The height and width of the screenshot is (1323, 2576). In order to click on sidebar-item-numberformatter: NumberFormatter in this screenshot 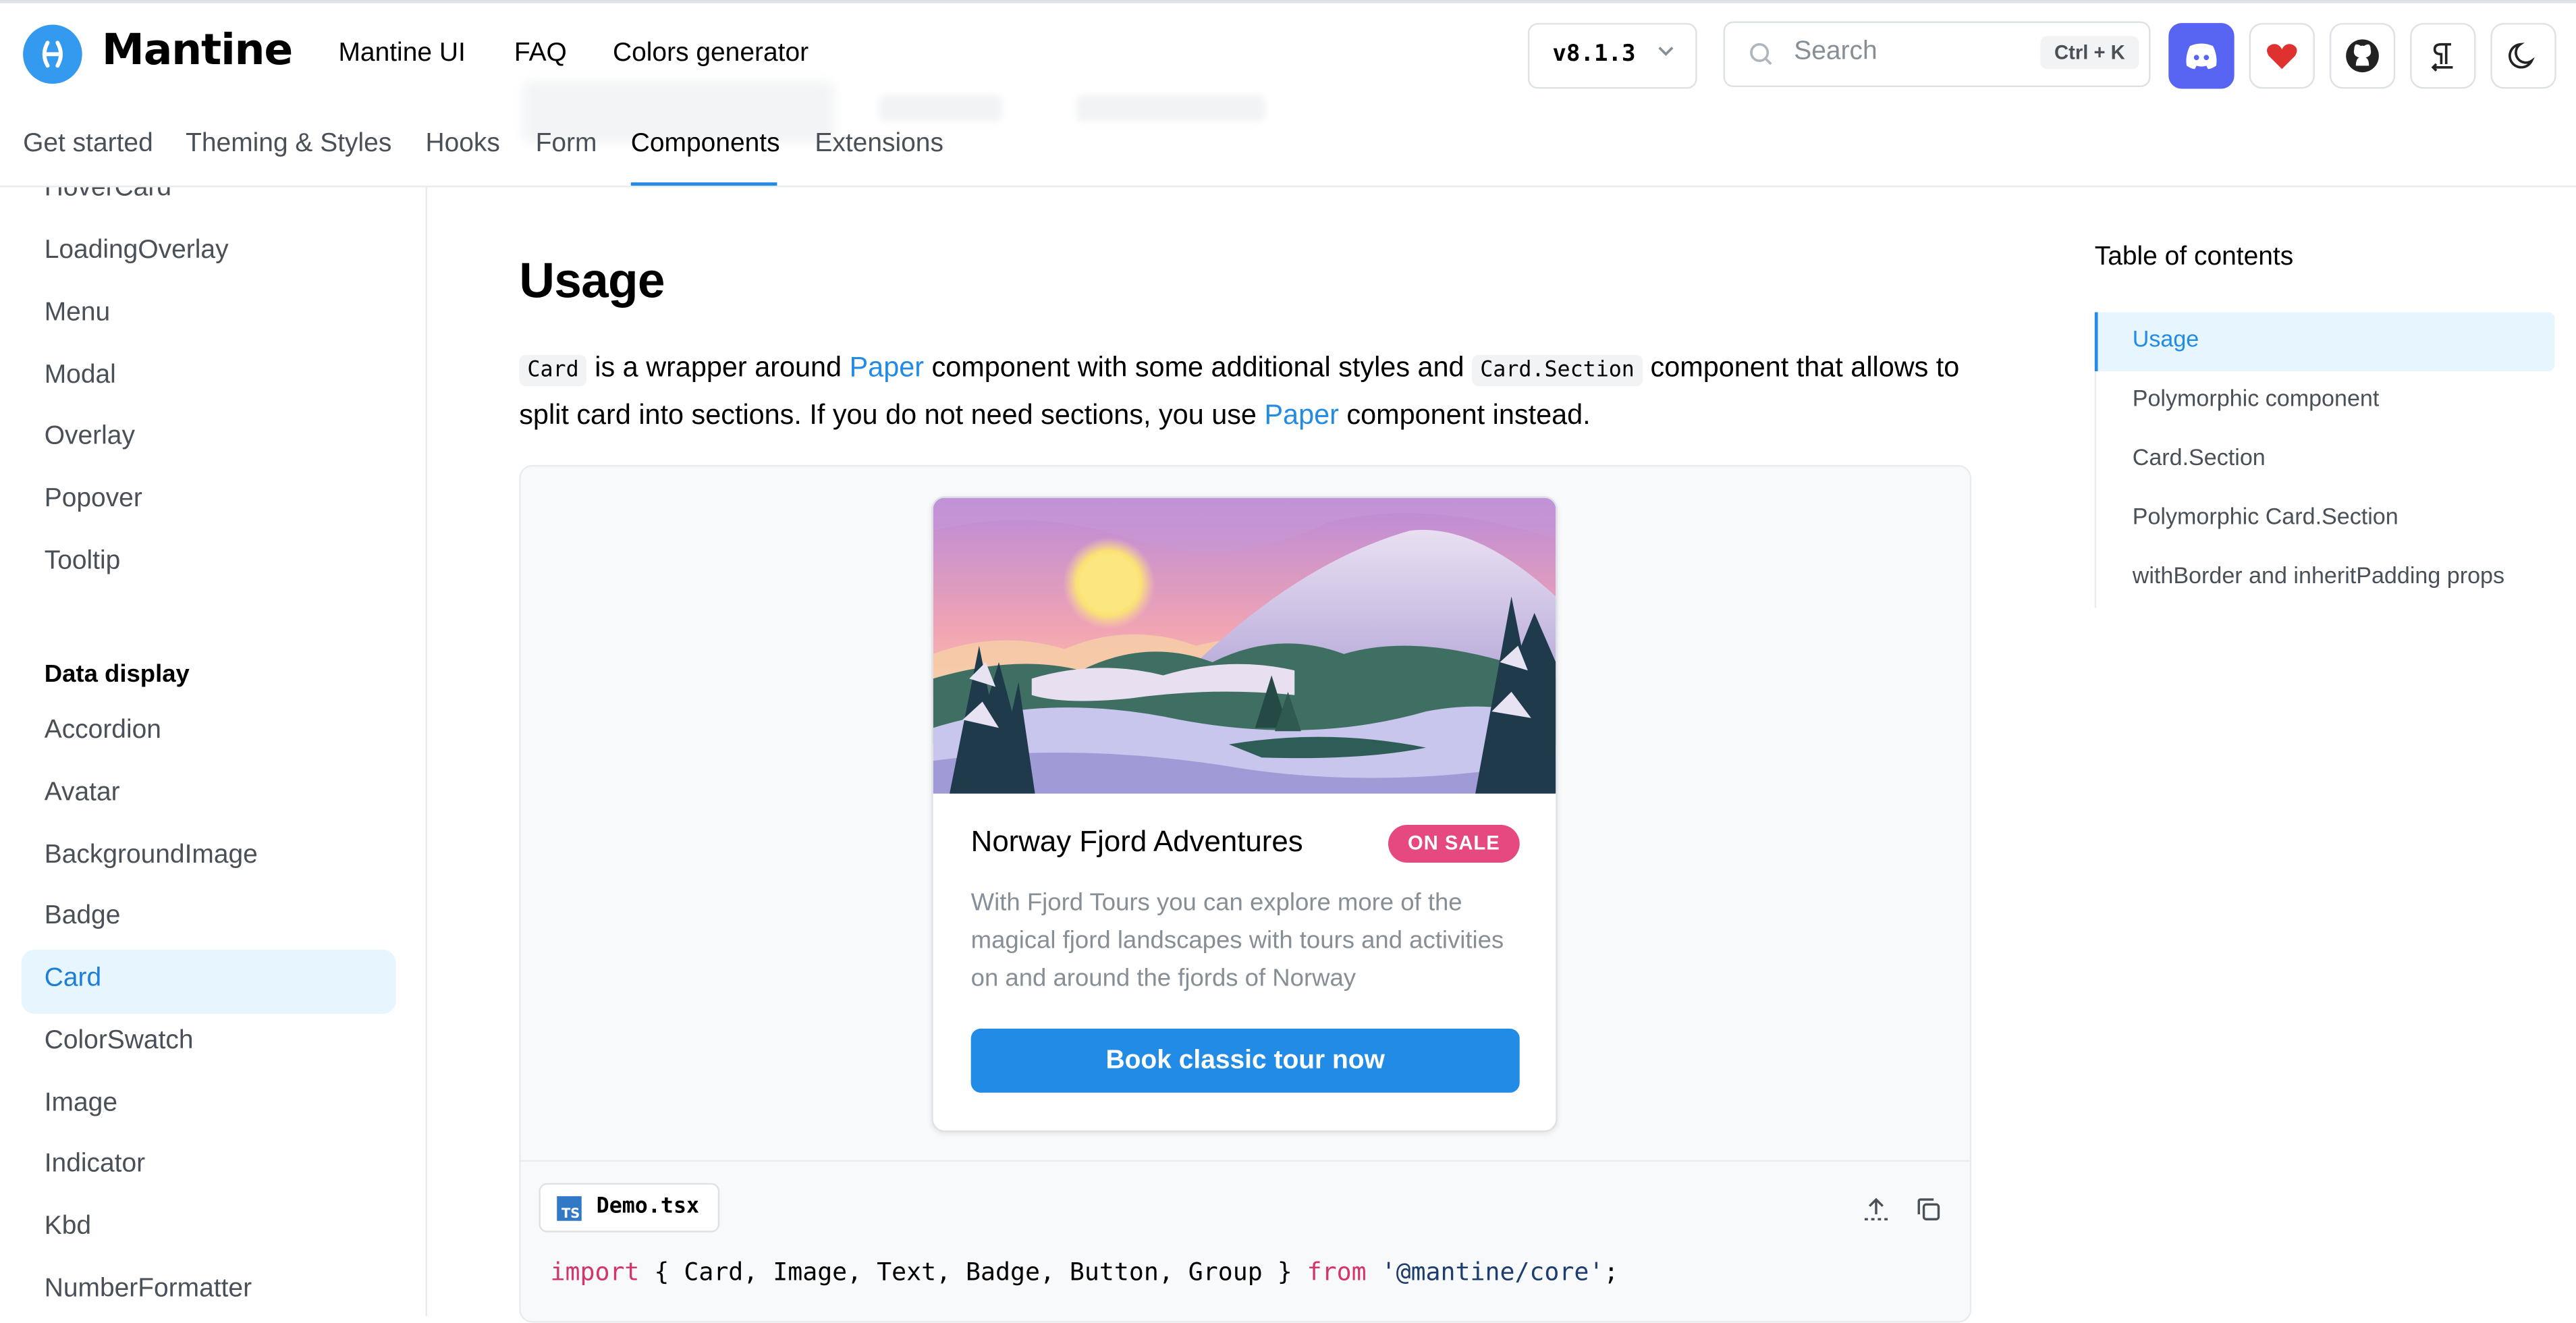, I will do `click(148, 1290)`.